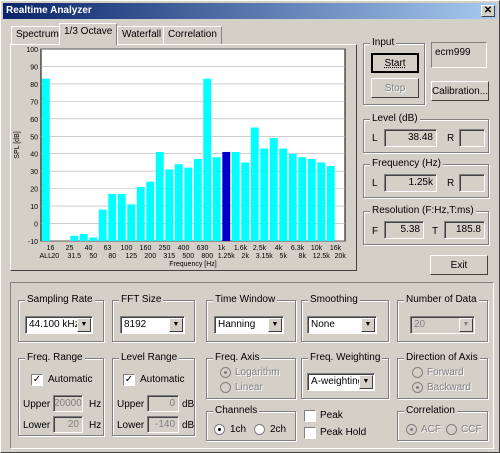  Describe the element at coordinates (37, 425) in the screenshot. I see `freq-lower-label: Lower` at that location.